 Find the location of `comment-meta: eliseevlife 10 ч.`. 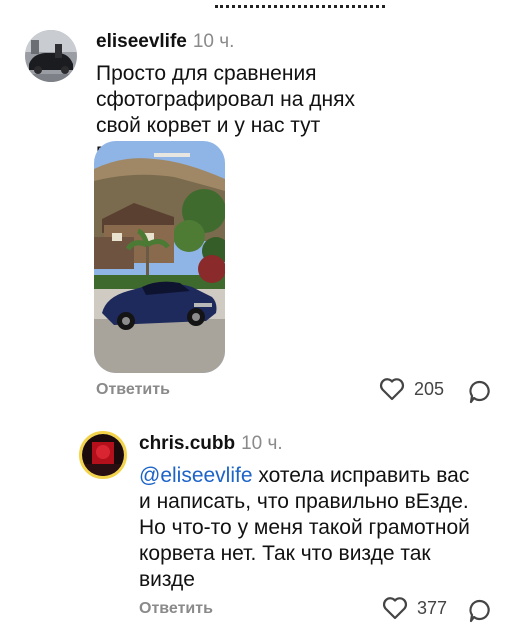

comment-meta: eliseevlife 10 ч. is located at coordinates (165, 42).